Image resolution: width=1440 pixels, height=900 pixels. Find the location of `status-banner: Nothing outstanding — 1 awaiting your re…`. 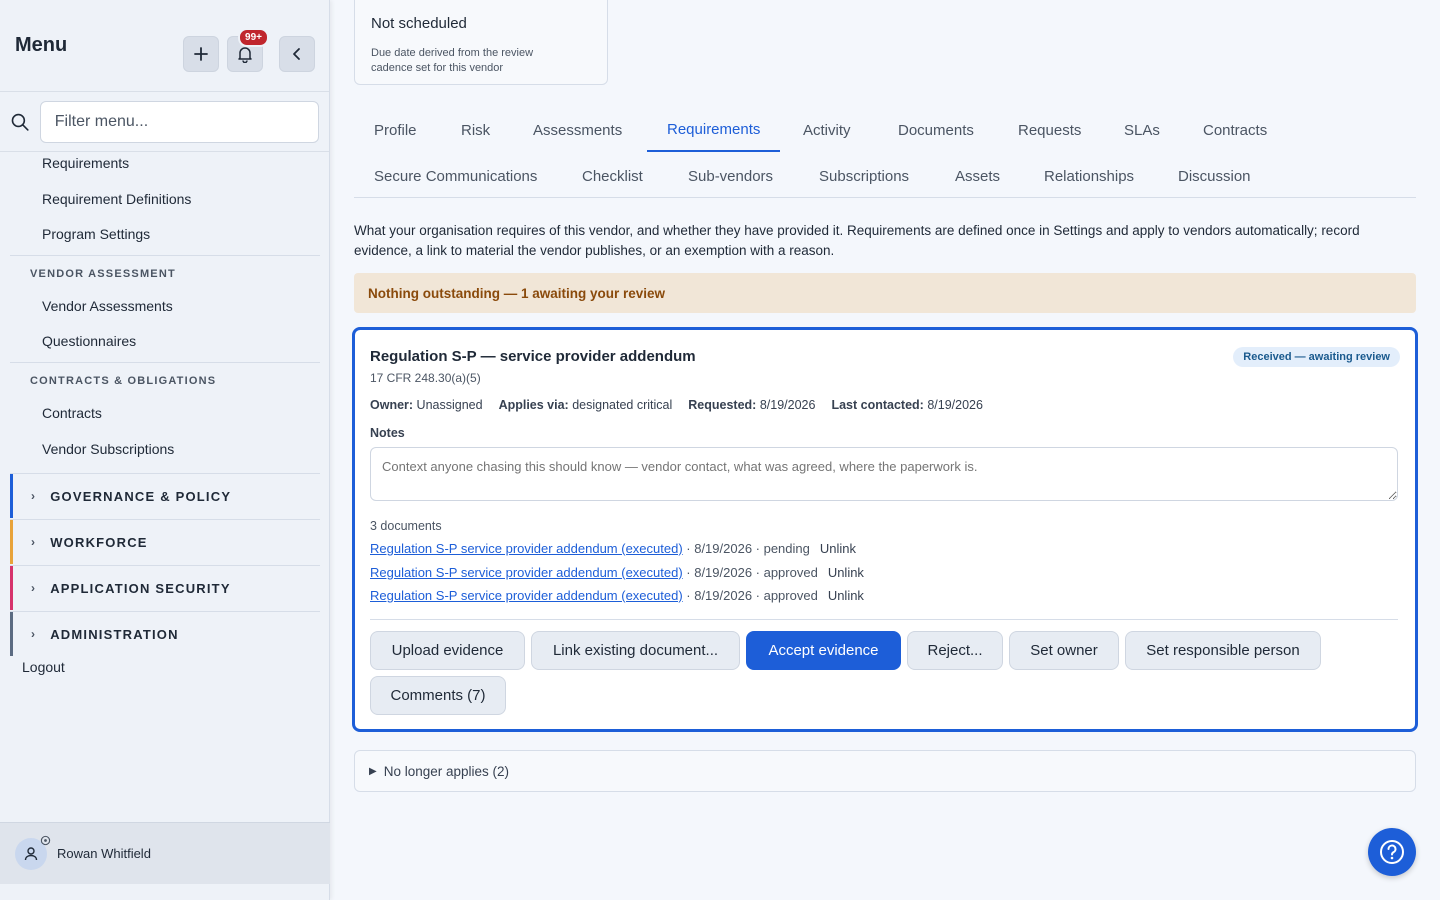

status-banner: Nothing outstanding — 1 awaiting your re… is located at coordinates (885, 293).